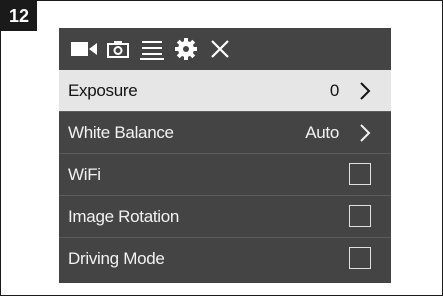 This screenshot has height=296, width=443. Describe the element at coordinates (360, 258) in the screenshot. I see `driving-mode-checkbox` at that location.